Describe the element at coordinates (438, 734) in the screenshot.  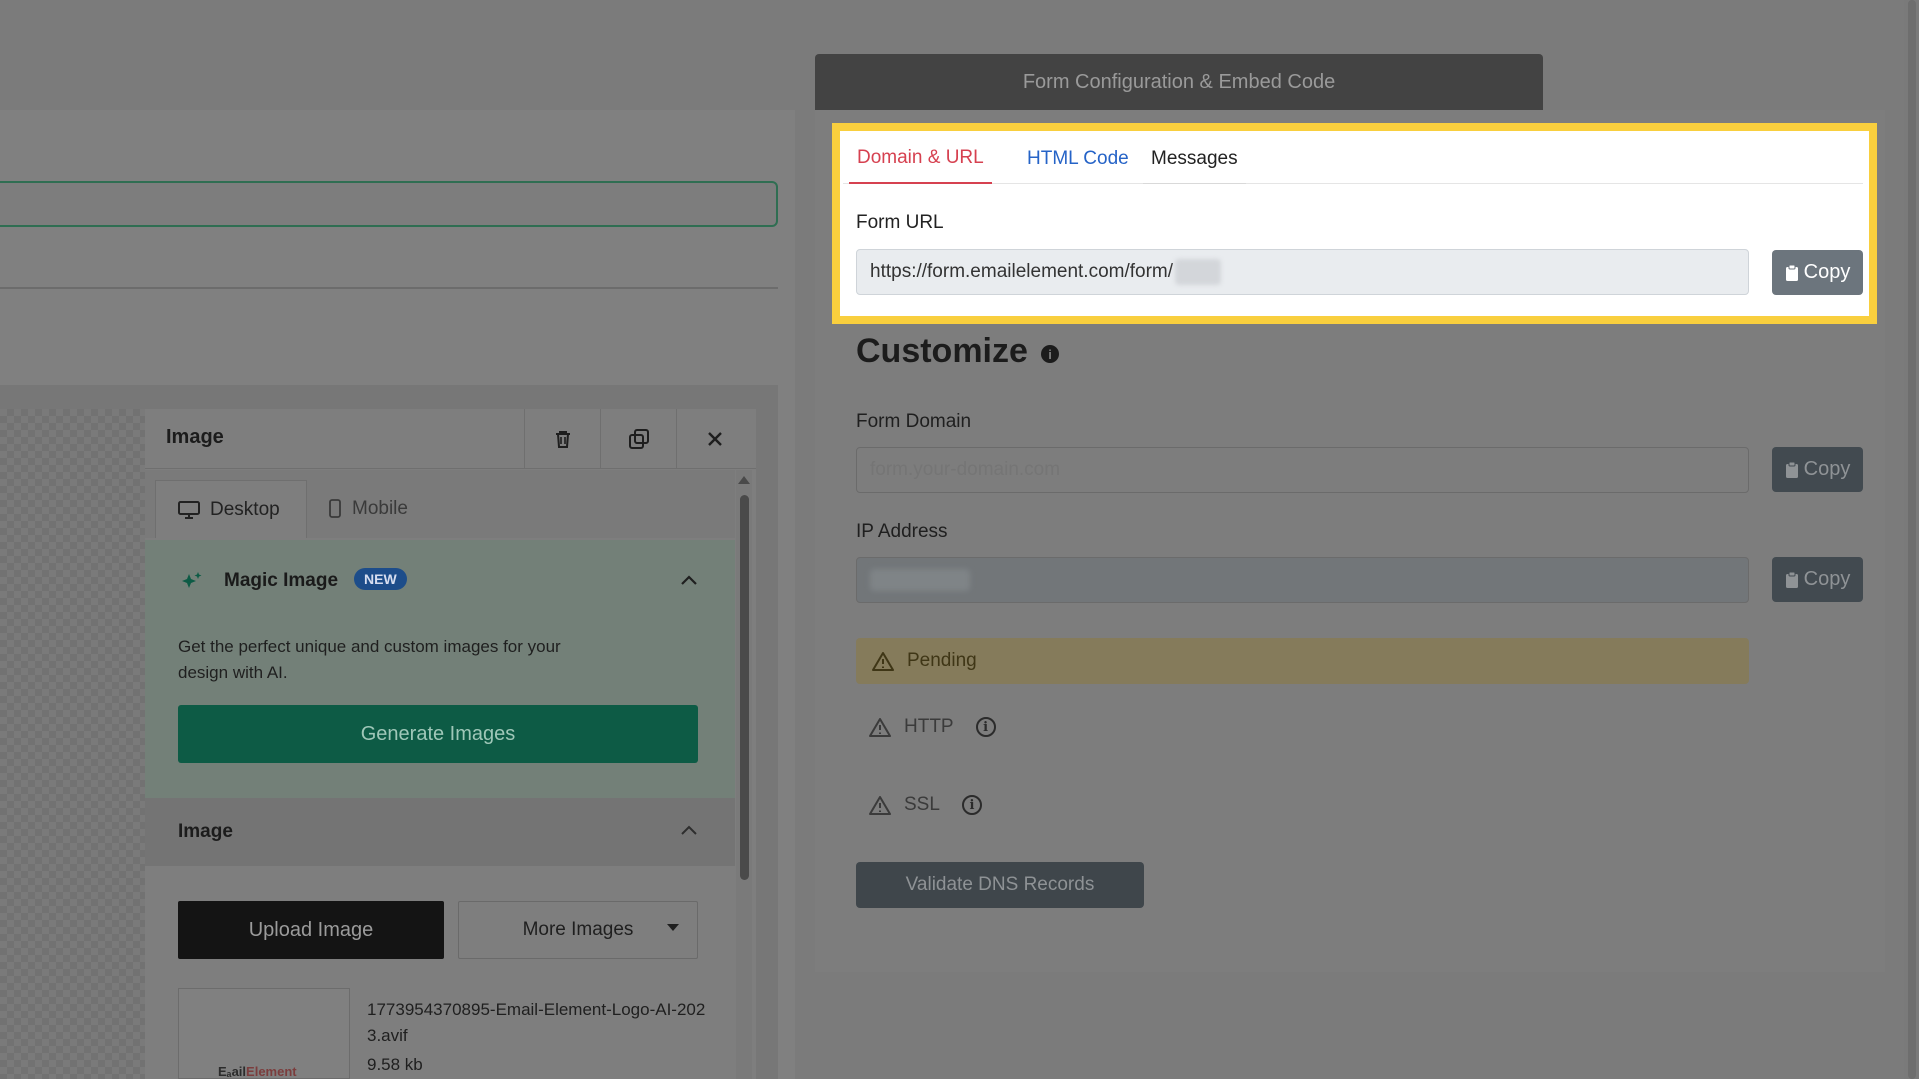
I see `generate-images-button: Generate Images` at that location.